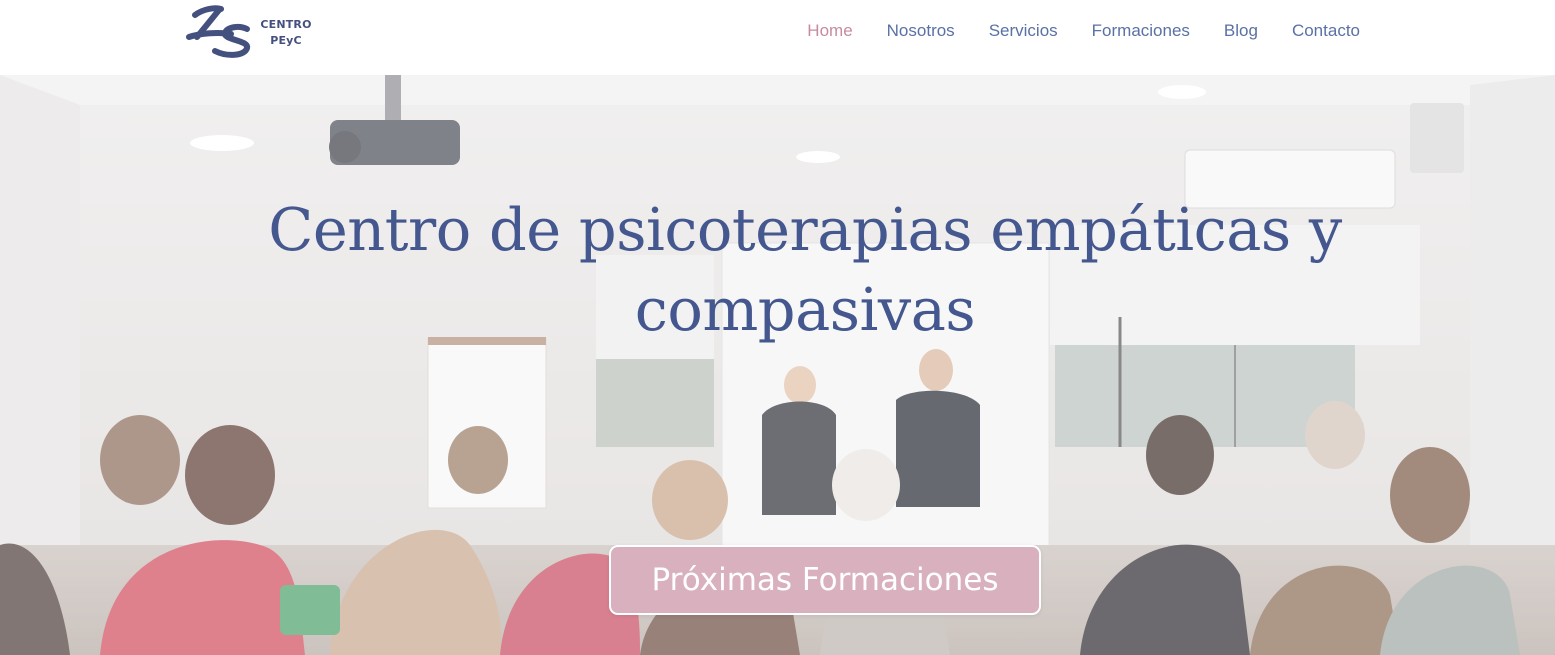 The width and height of the screenshot is (1555, 655). Describe the element at coordinates (286, 24) in the screenshot. I see `logo-line-1: CENTRO` at that location.